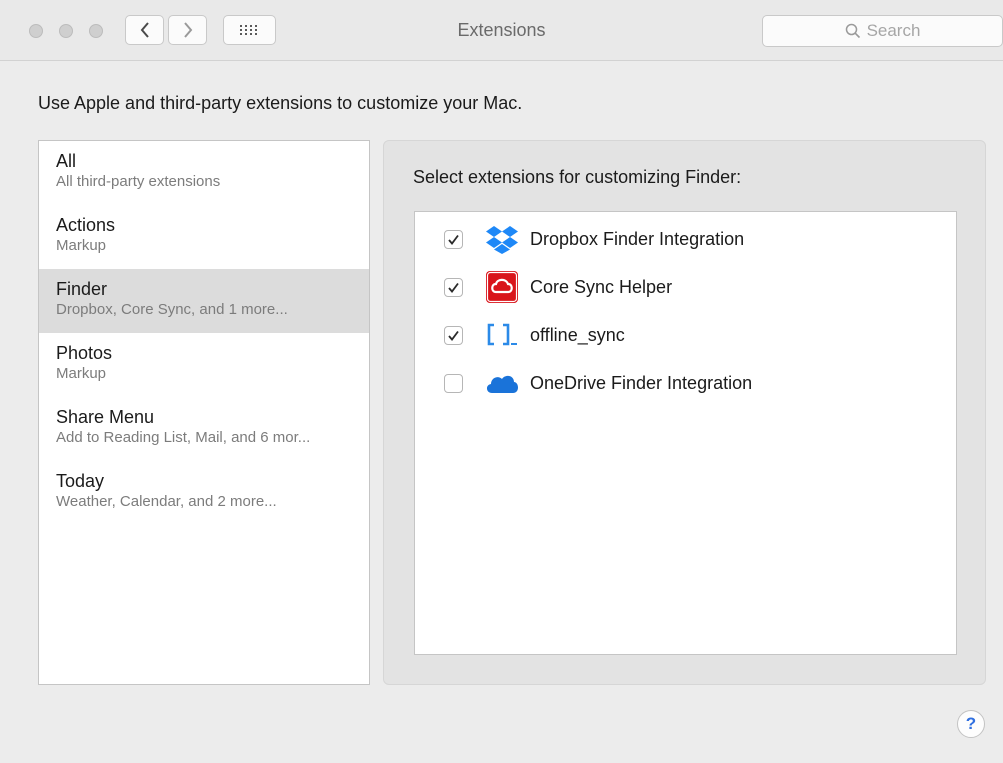  What do you see at coordinates (685, 335) in the screenshot?
I see `extension-row-offline-sync: offline_sync` at bounding box center [685, 335].